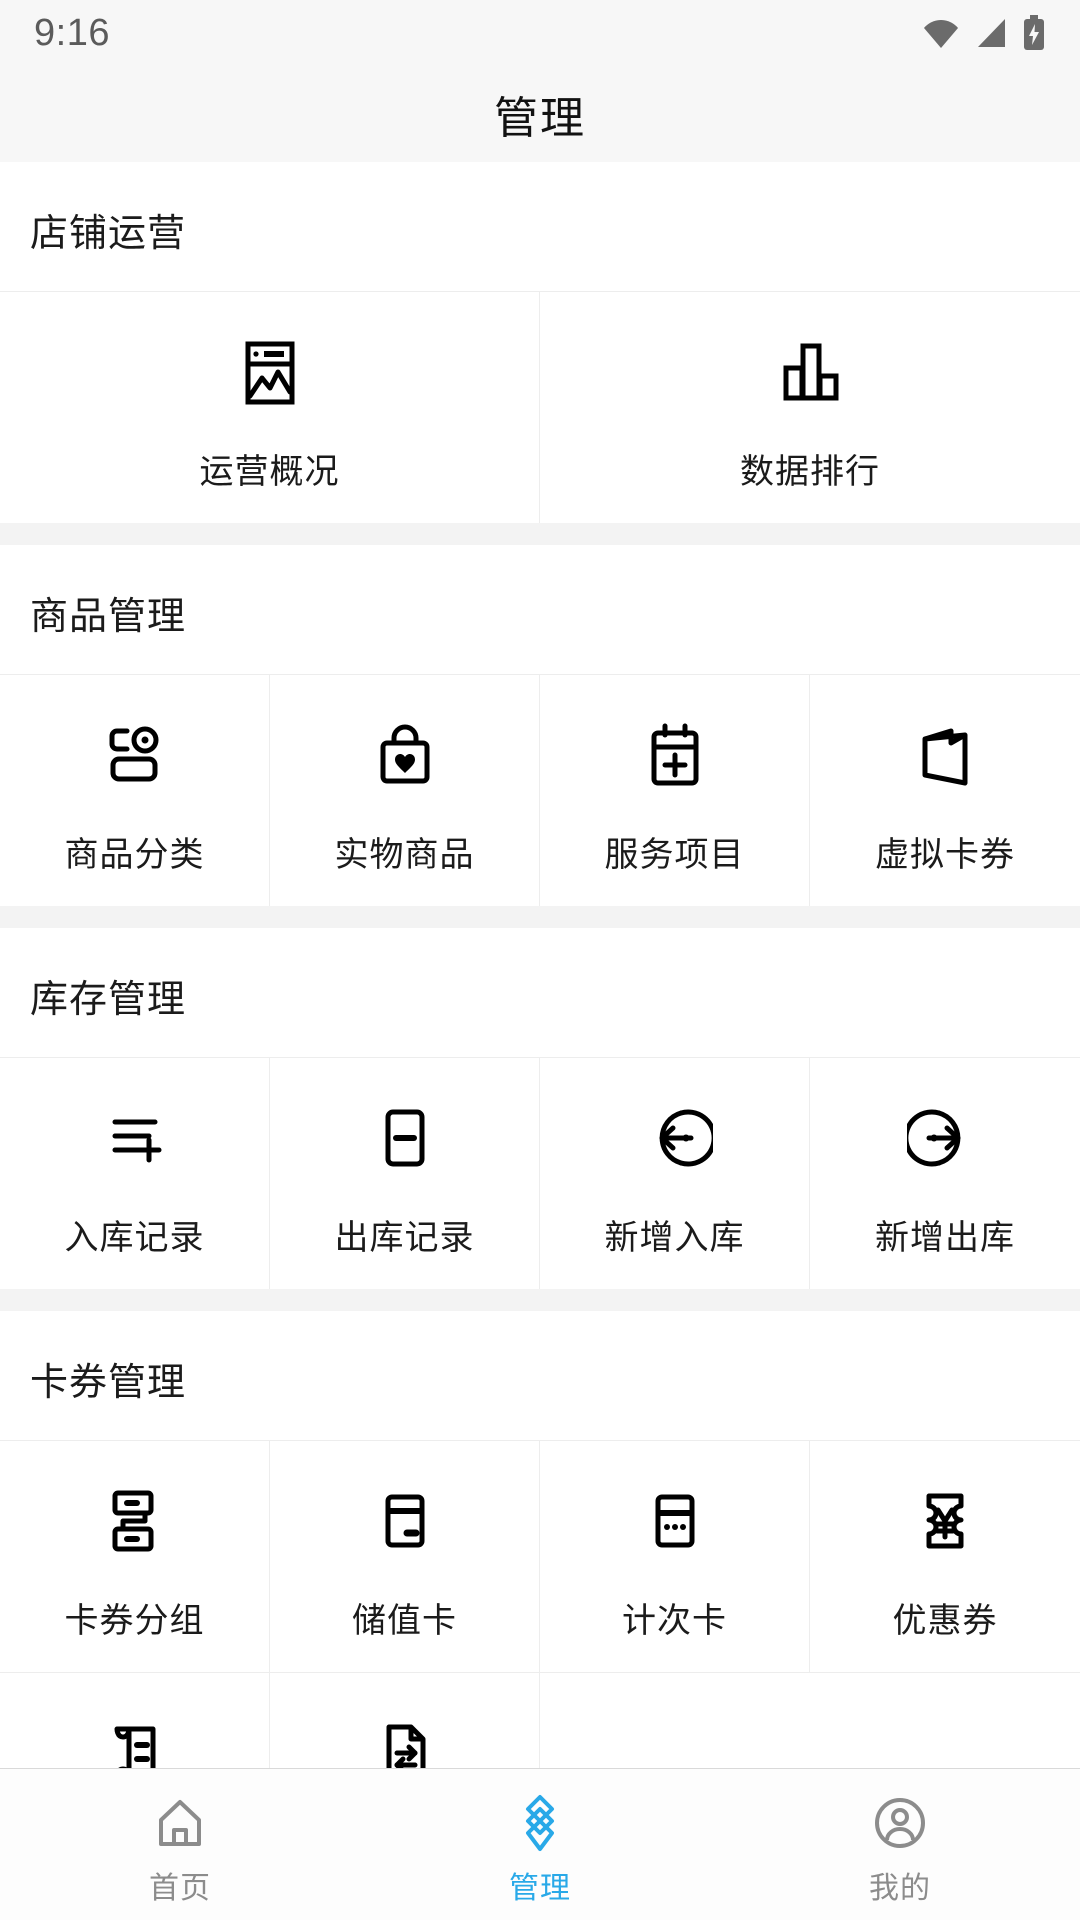 The width and height of the screenshot is (1080, 1920). Describe the element at coordinates (135, 1737) in the screenshot. I see `member-ticket-icon` at that location.